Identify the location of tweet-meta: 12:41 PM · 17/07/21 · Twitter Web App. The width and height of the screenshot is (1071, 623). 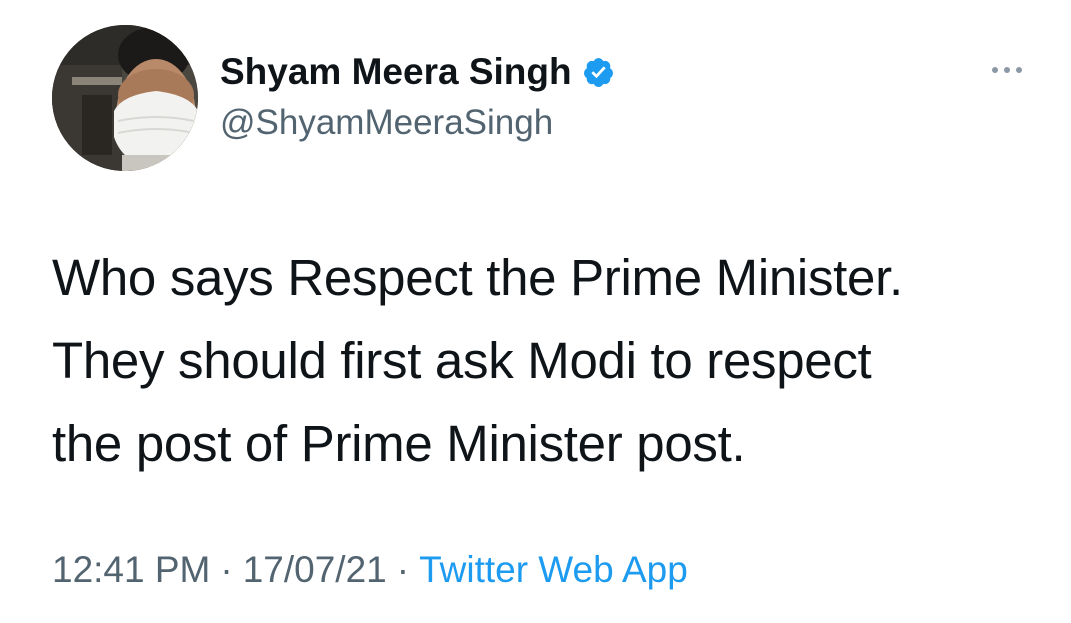
(370, 570).